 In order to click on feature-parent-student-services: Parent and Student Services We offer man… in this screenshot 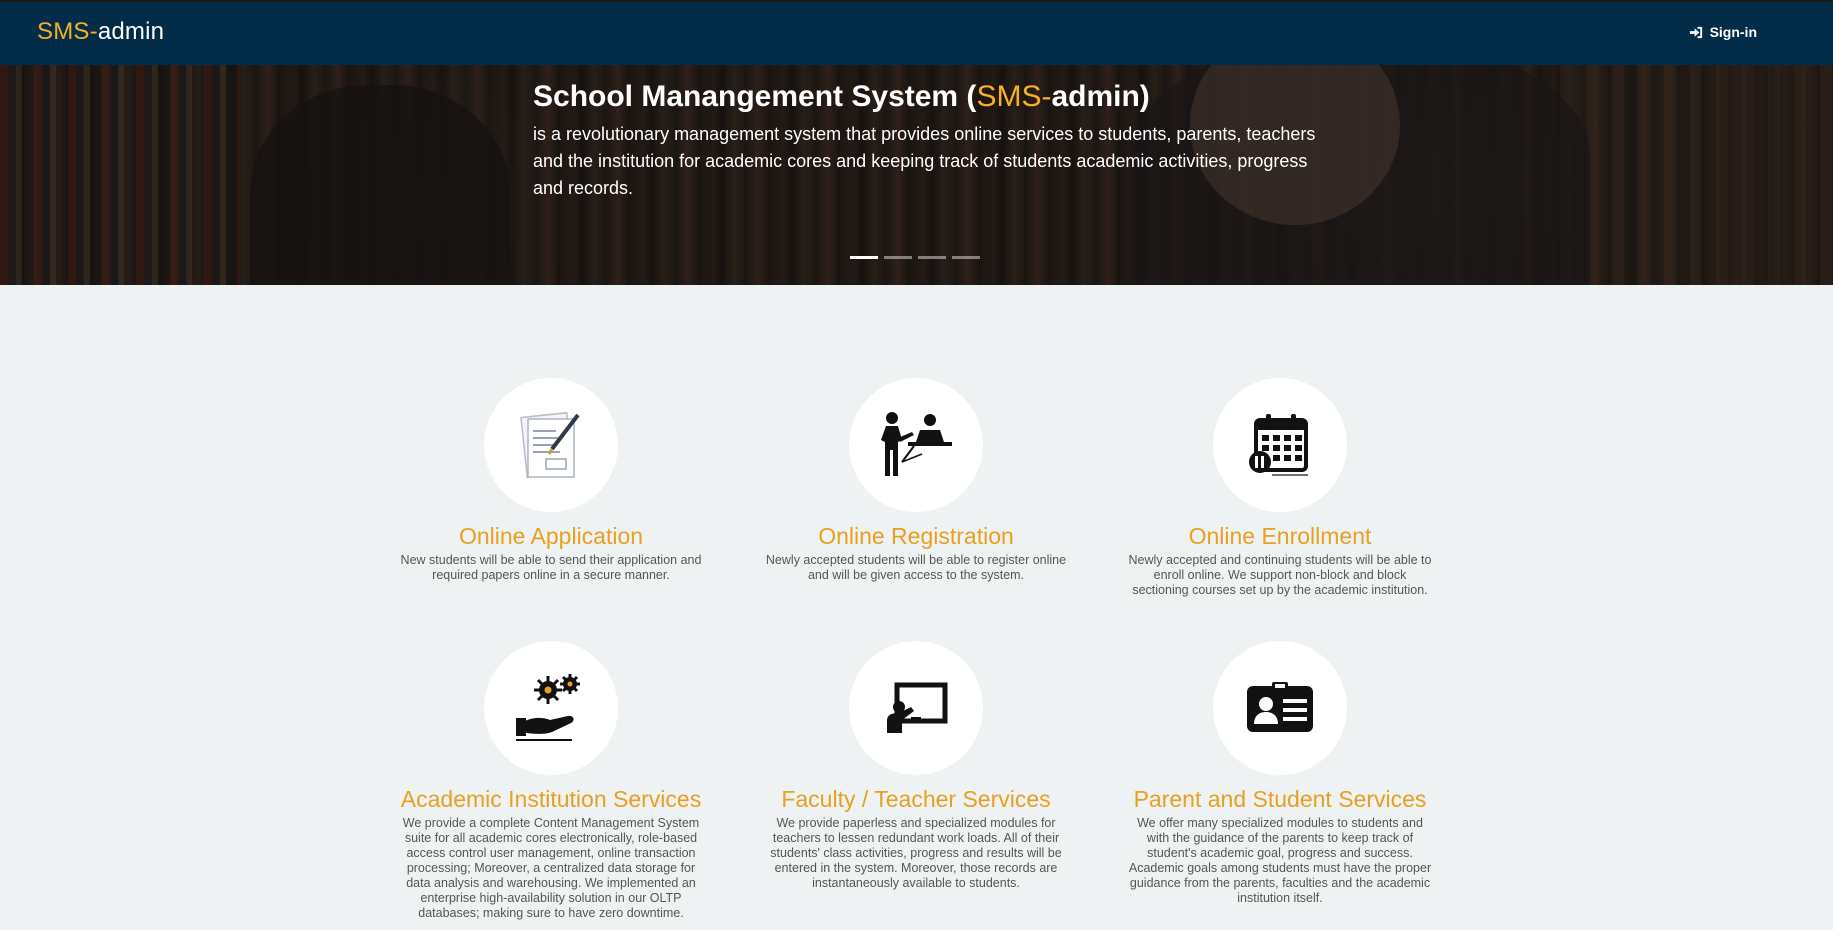, I will do `click(1280, 773)`.